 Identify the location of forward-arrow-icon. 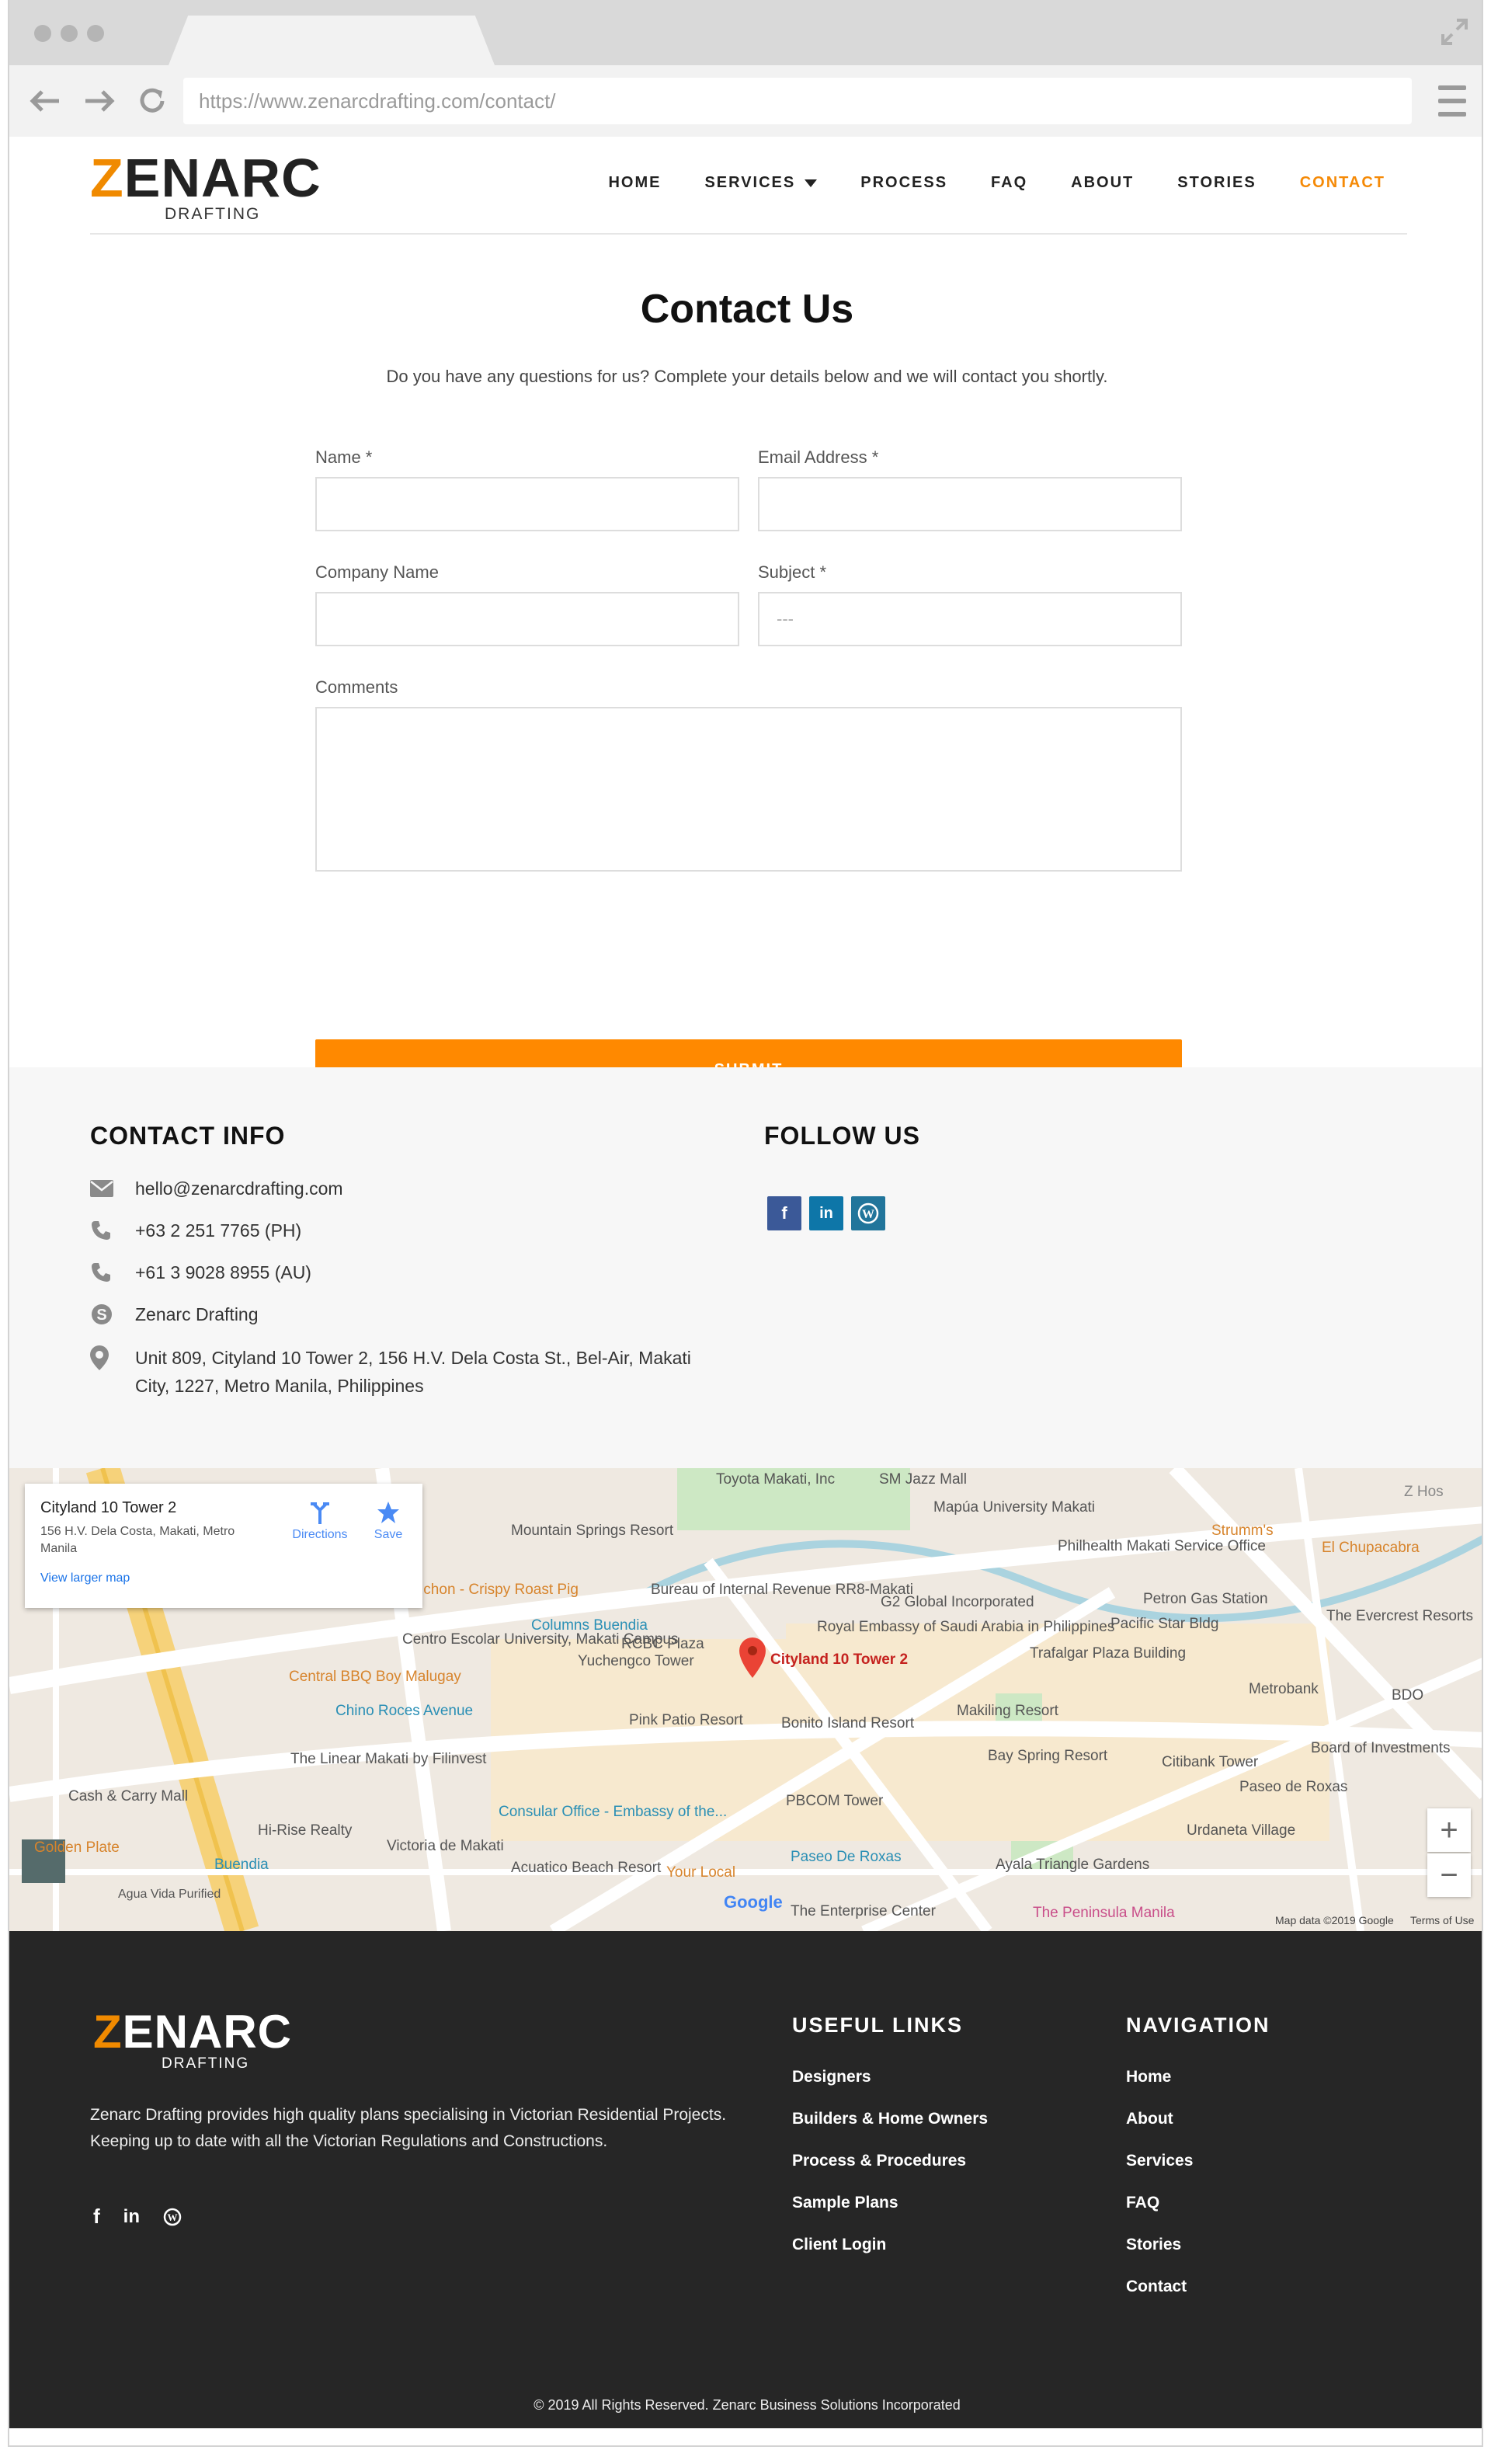
(99, 101).